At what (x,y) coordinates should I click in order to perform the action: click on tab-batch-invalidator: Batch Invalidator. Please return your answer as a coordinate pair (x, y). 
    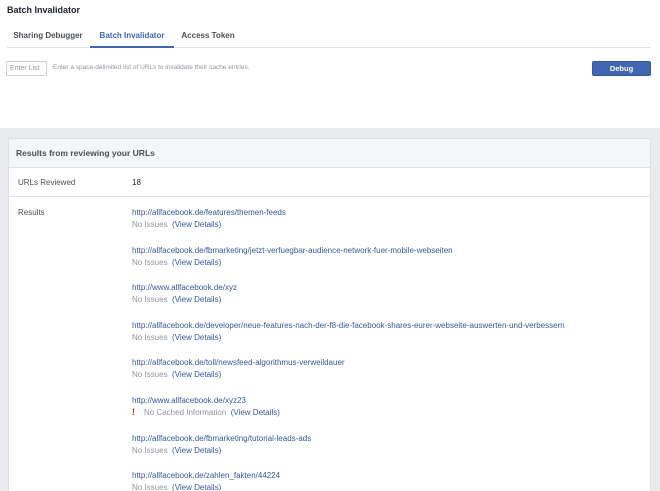
    Looking at the image, I should click on (132, 37).